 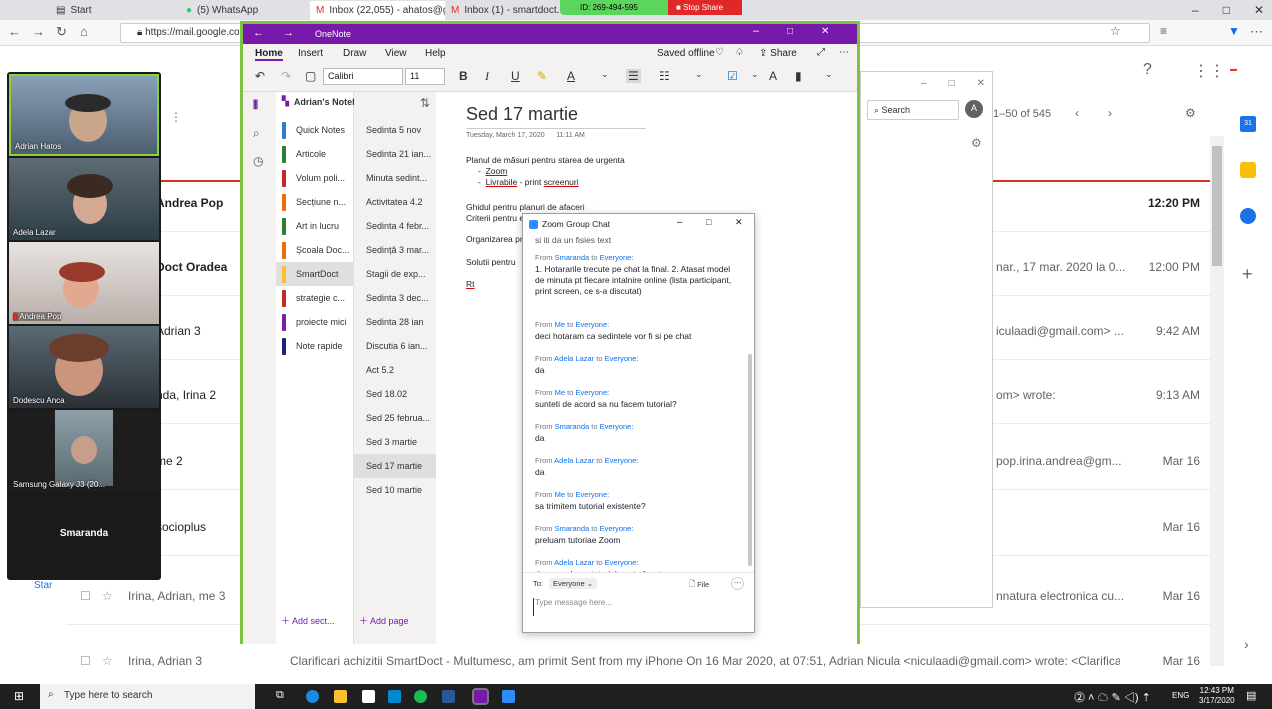 What do you see at coordinates (480, 696) in the screenshot?
I see `onenote-icon` at bounding box center [480, 696].